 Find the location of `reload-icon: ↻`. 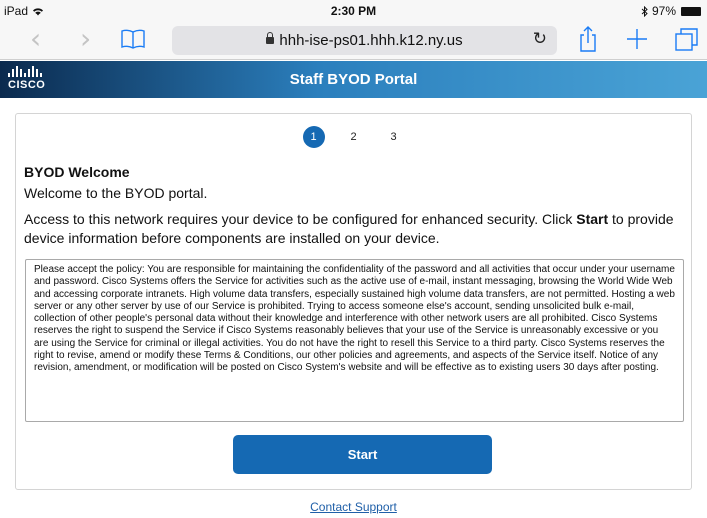

reload-icon: ↻ is located at coordinates (540, 39).